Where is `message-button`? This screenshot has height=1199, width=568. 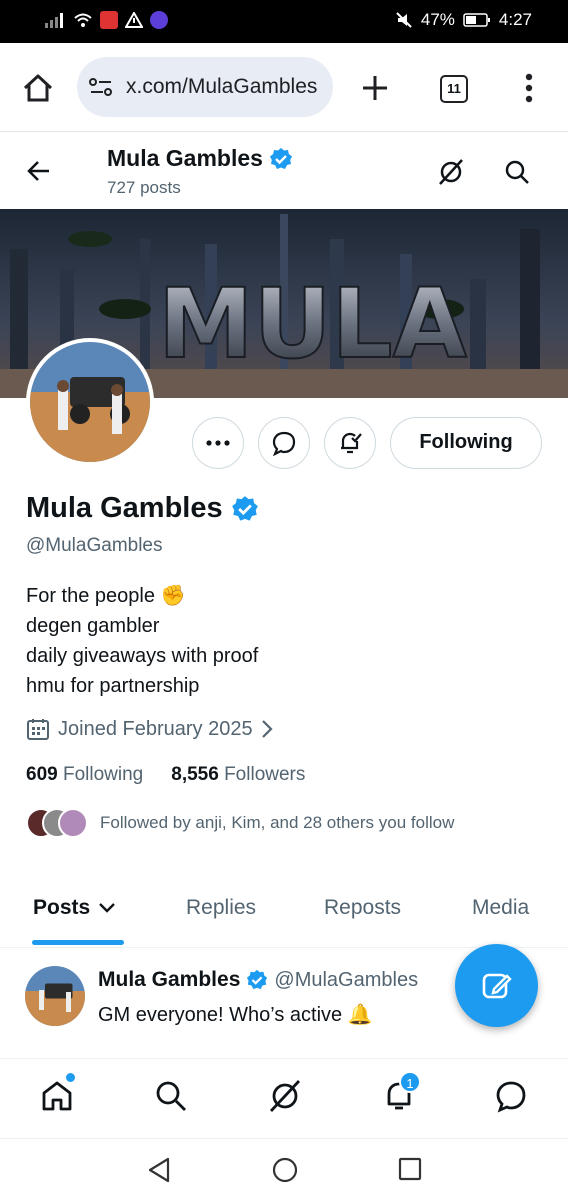
message-button is located at coordinates (284, 443).